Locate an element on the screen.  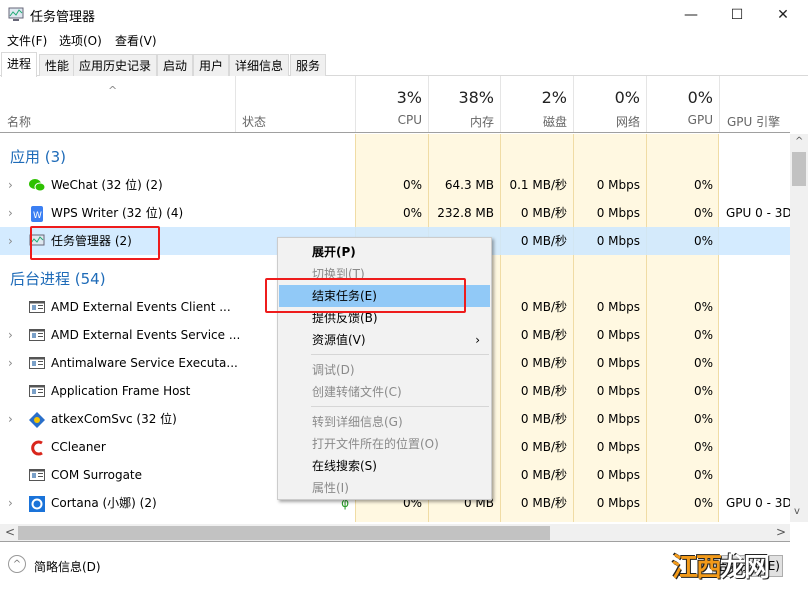
process-name: Cortana (小娜) (2) is located at coordinates (104, 503).